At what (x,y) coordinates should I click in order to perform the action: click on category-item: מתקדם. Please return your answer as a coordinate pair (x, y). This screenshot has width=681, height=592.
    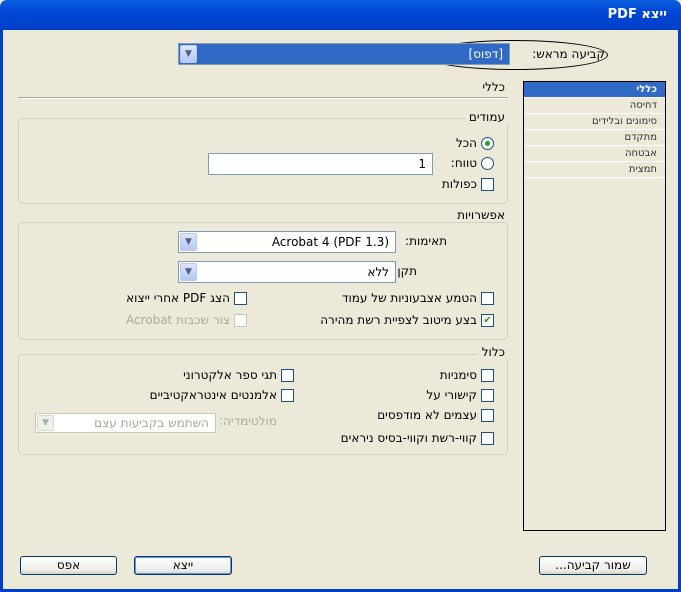
    Looking at the image, I should click on (594, 138).